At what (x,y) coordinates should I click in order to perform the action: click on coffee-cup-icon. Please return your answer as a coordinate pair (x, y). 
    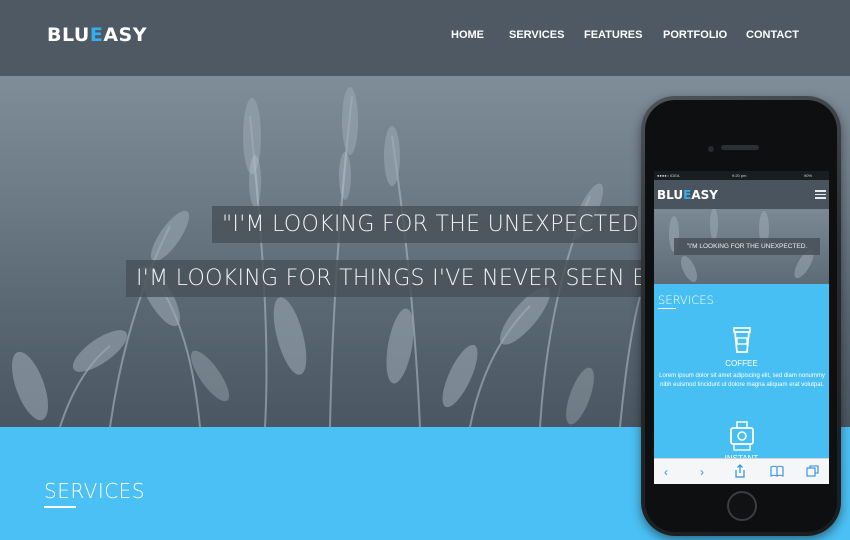
    Looking at the image, I should click on (742, 340).